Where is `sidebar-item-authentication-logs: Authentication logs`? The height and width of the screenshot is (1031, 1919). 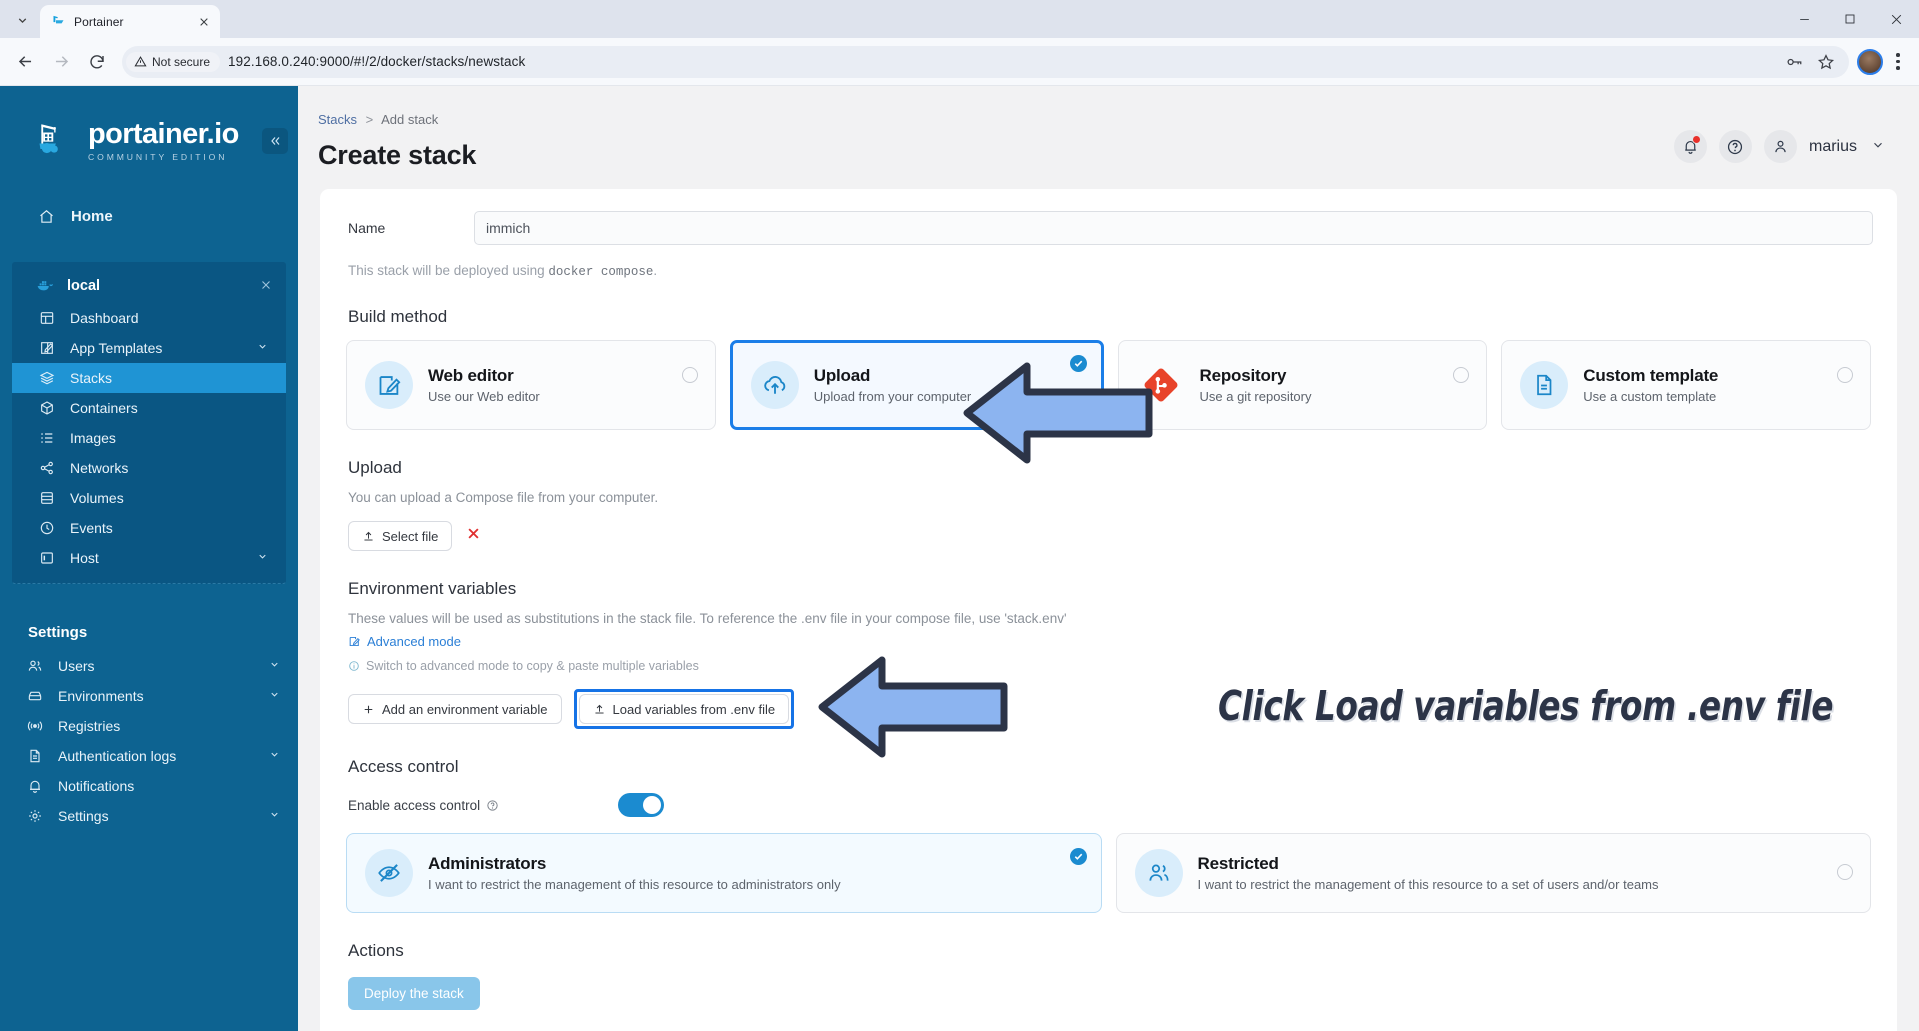
sidebar-item-authentication-logs: Authentication logs is located at coordinates (149, 756).